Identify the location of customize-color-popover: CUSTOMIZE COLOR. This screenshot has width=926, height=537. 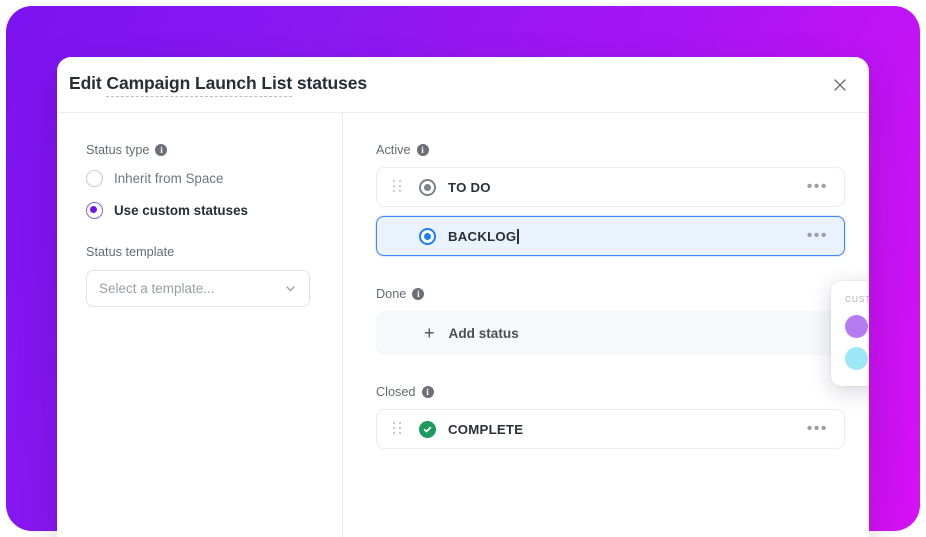
(850, 333).